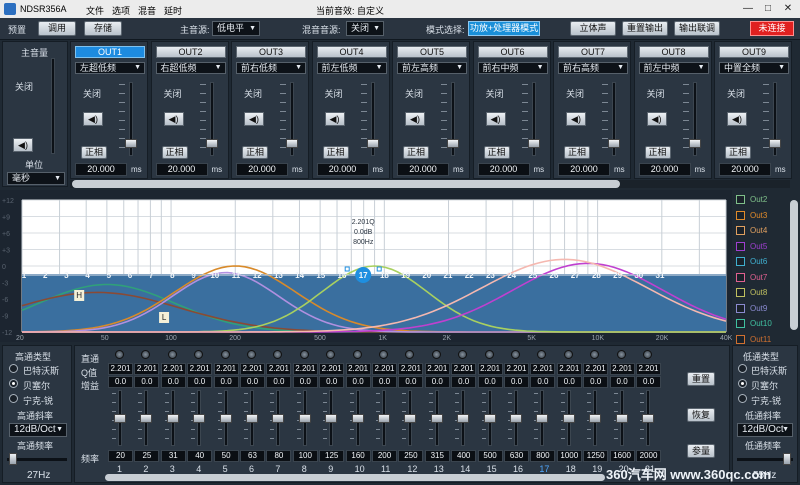 This screenshot has width=800, height=485. I want to click on legend-item: Out9, so click(763, 309).